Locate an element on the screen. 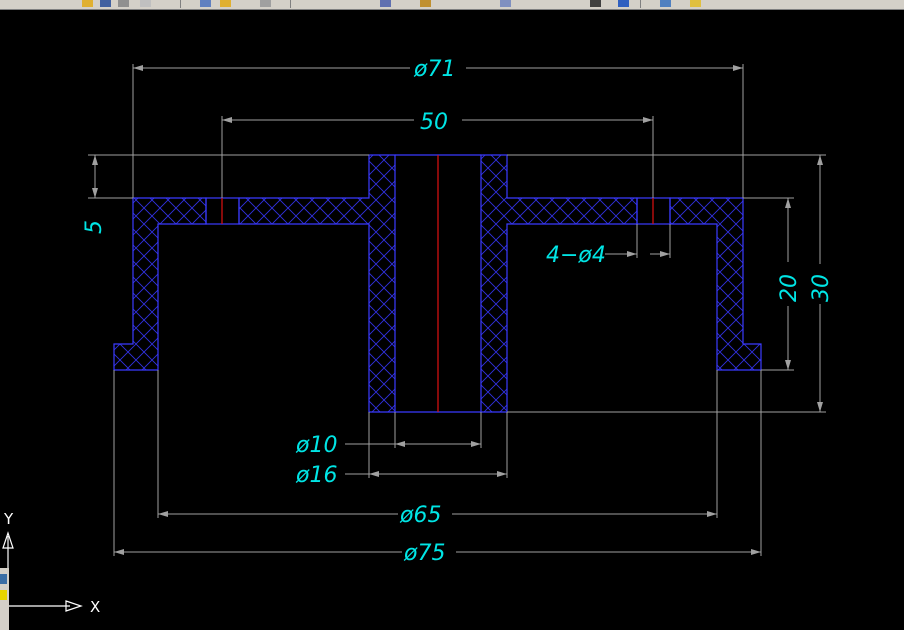 This screenshot has width=904, height=630. light-icon is located at coordinates (695, 3).